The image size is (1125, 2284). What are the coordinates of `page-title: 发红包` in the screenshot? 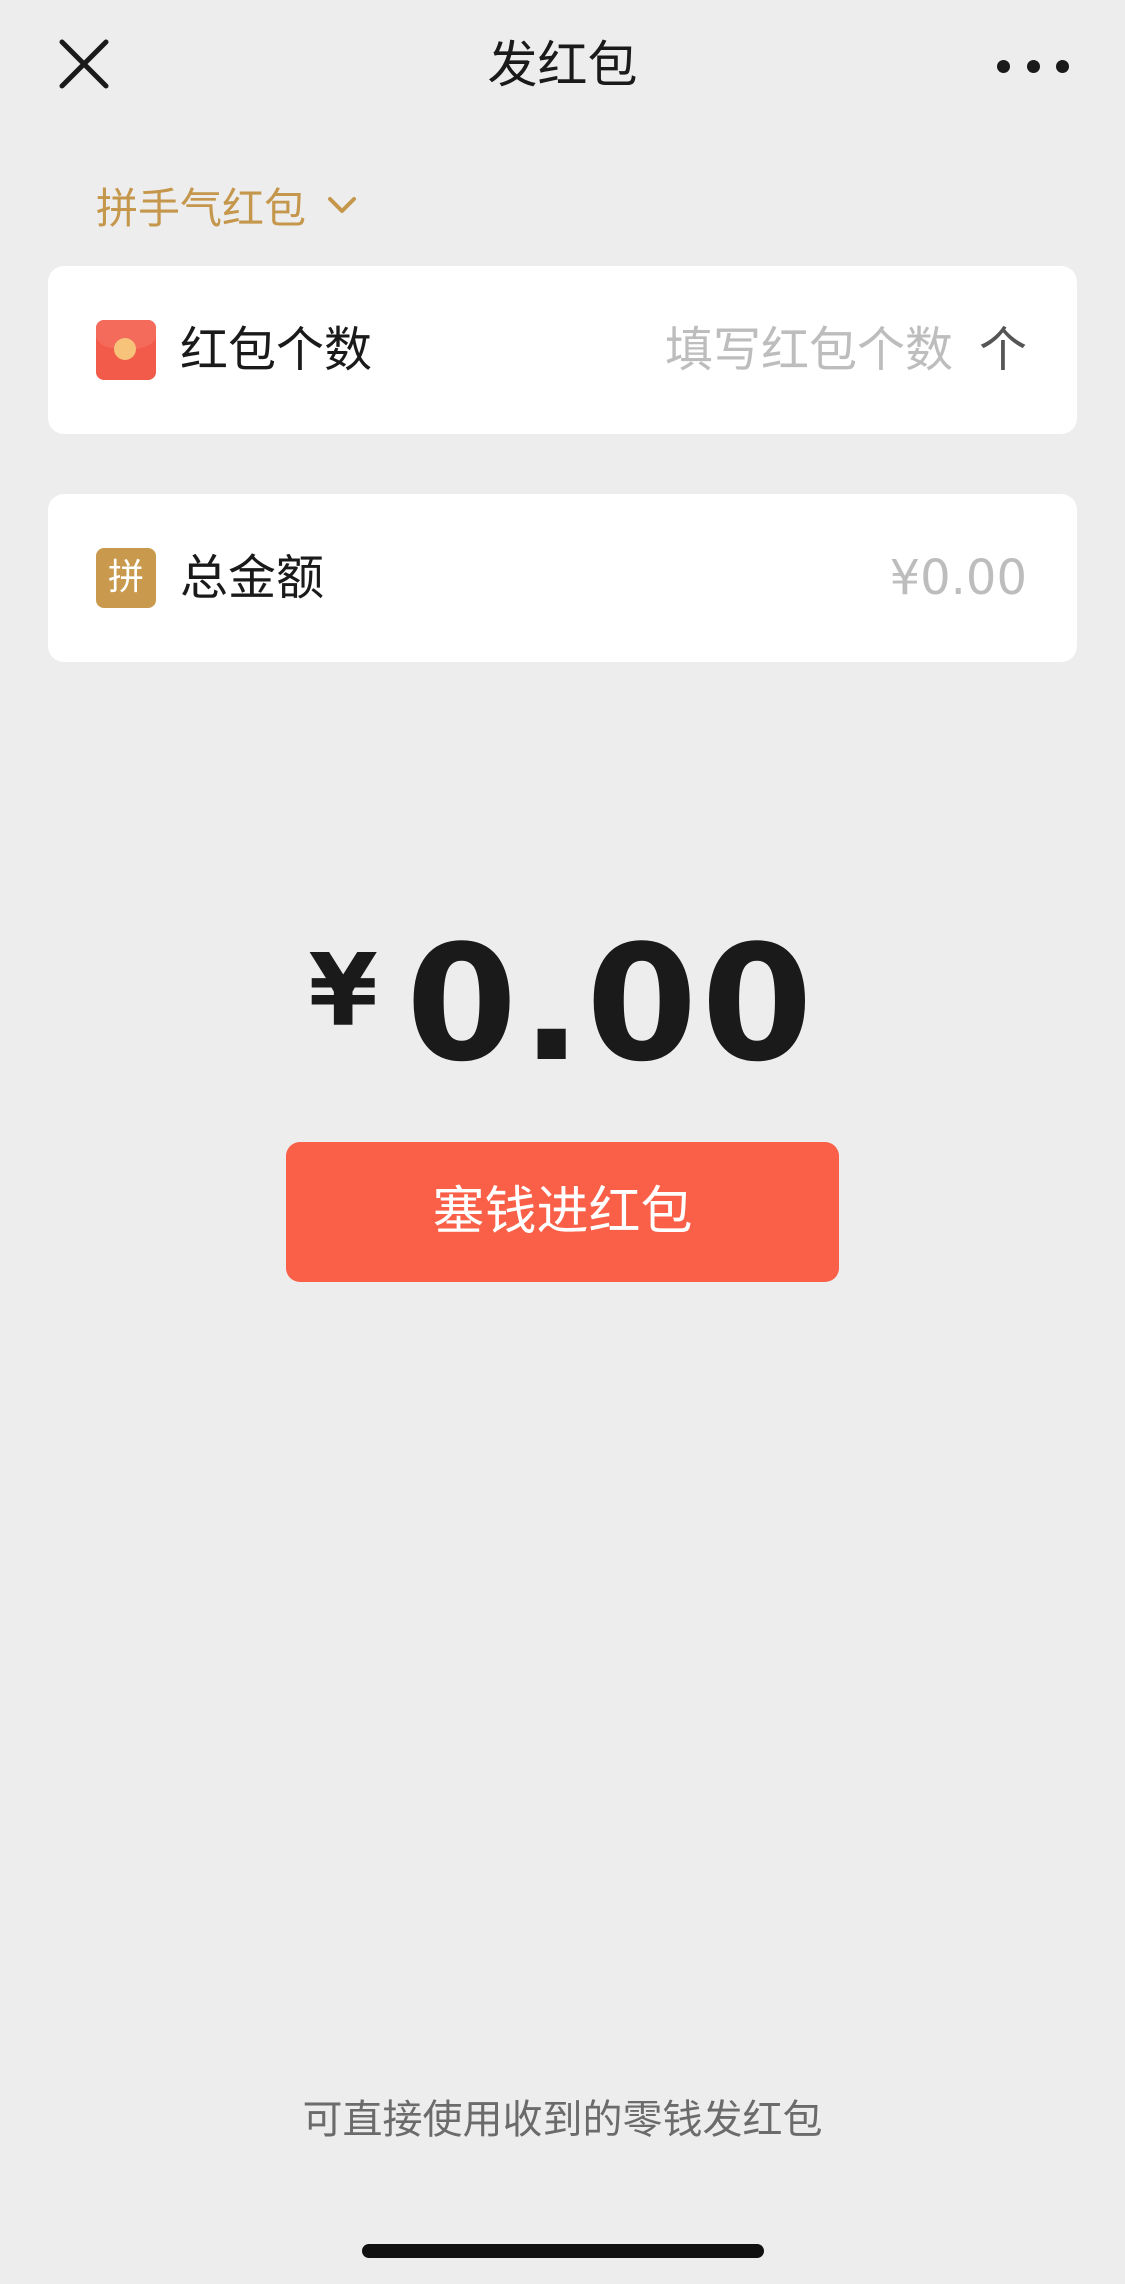 It's located at (562, 65).